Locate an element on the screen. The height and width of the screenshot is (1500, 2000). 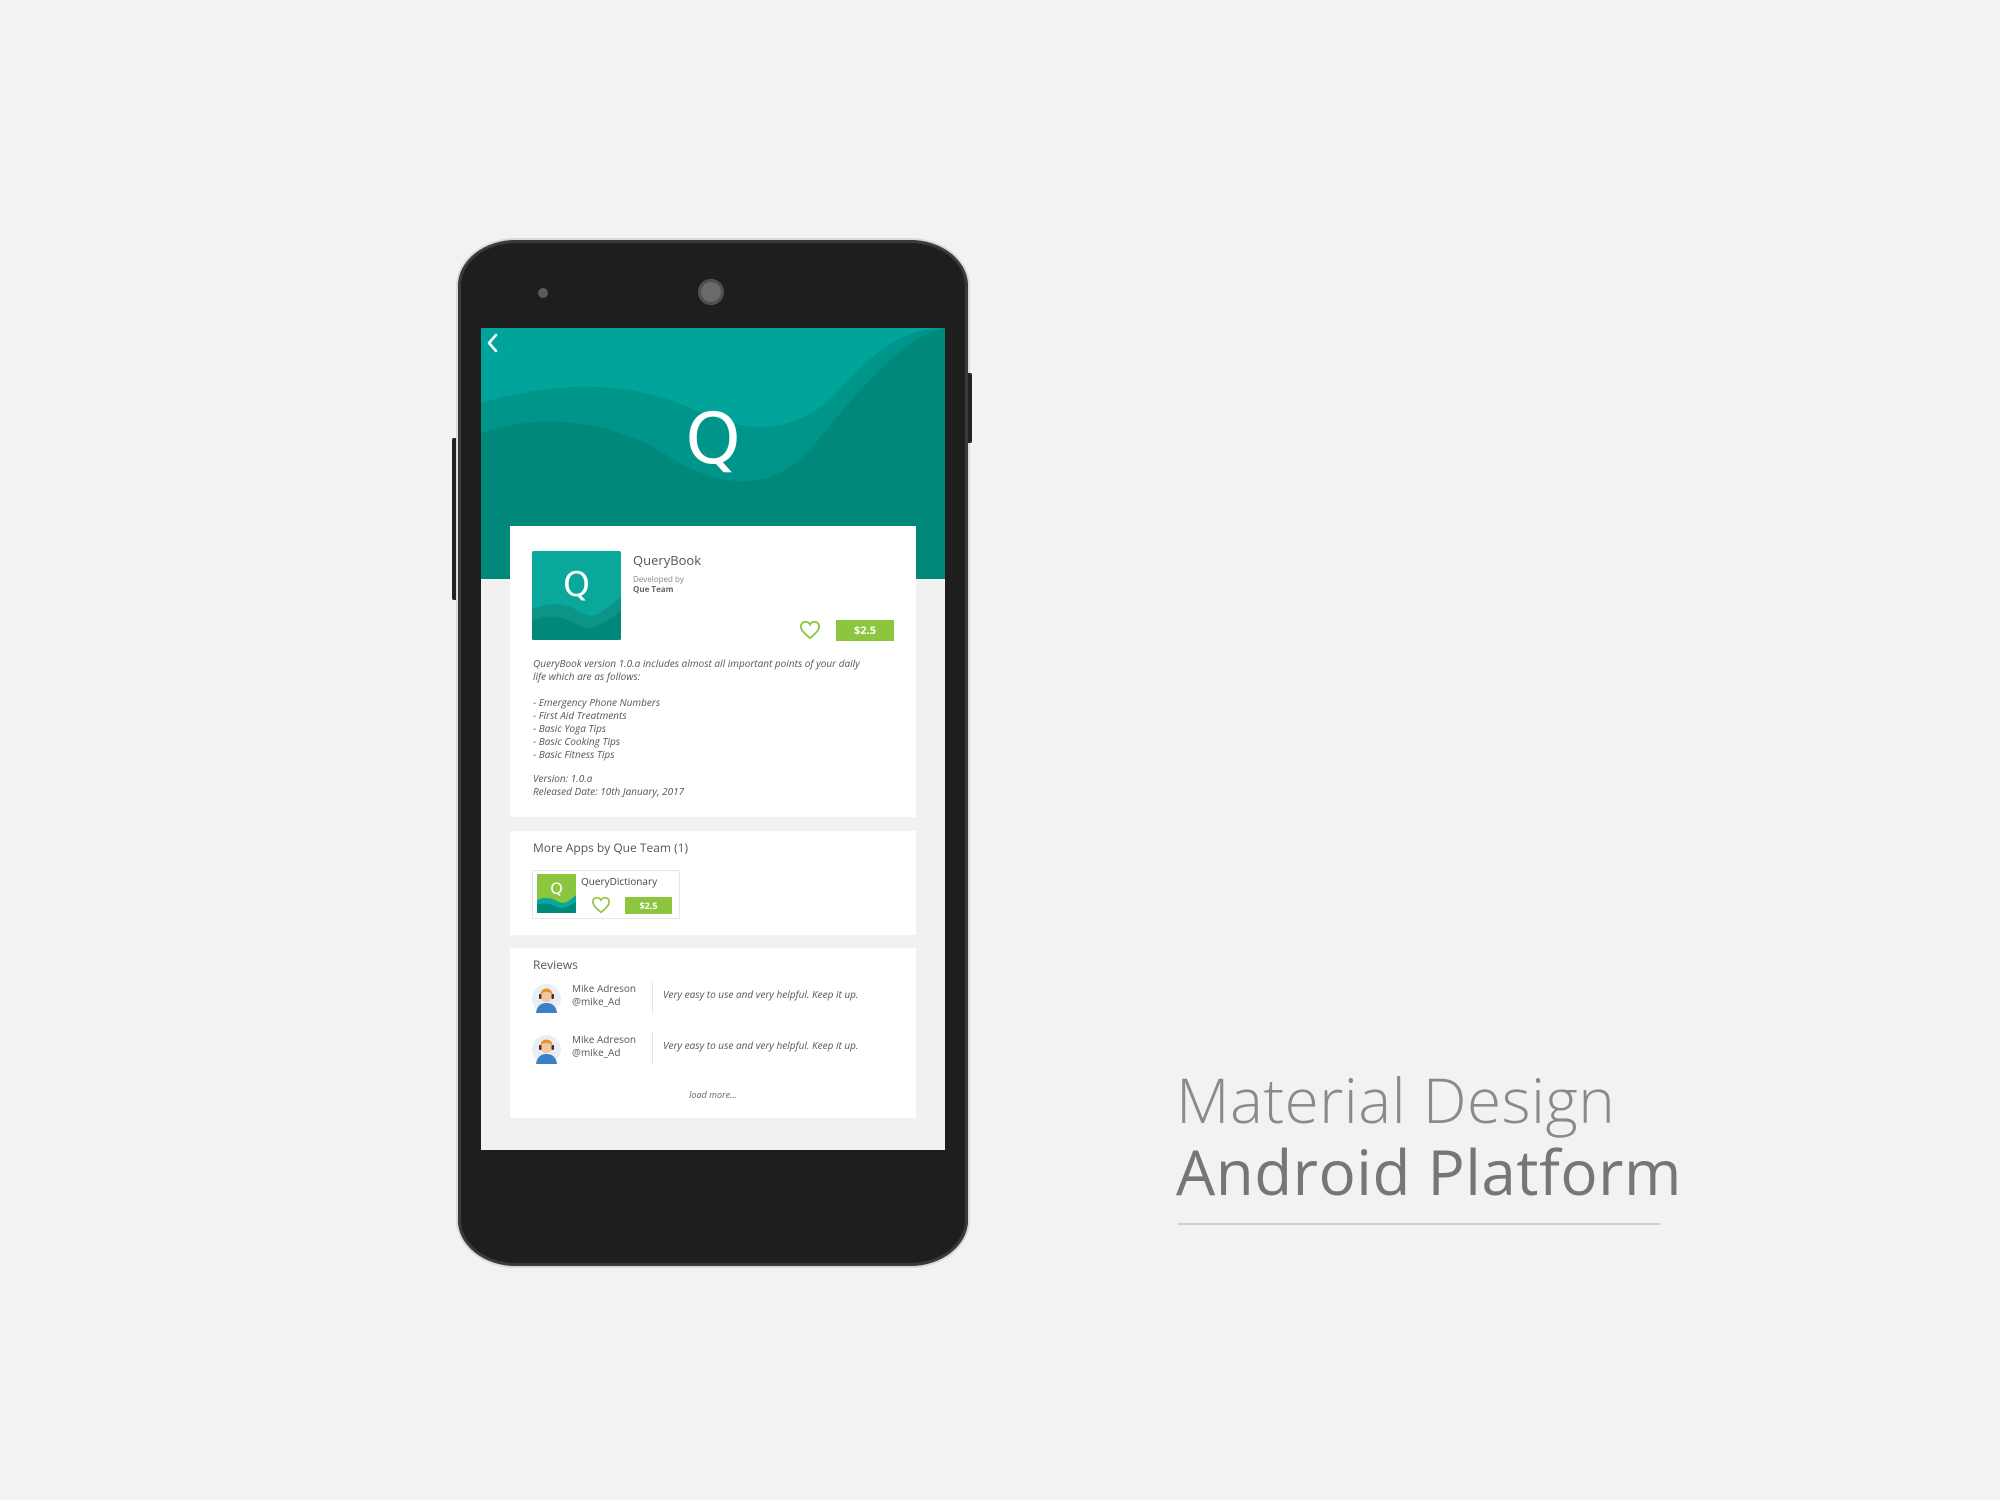
feature-item: - Basic Fitness Tips is located at coordinates (574, 754).